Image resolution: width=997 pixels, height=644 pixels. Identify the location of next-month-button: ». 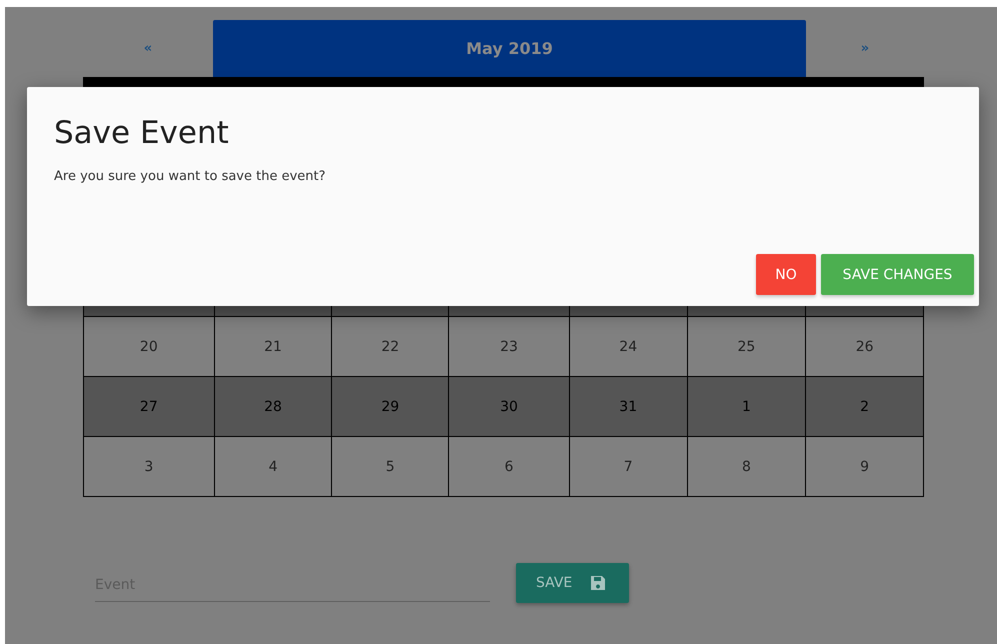
(865, 48).